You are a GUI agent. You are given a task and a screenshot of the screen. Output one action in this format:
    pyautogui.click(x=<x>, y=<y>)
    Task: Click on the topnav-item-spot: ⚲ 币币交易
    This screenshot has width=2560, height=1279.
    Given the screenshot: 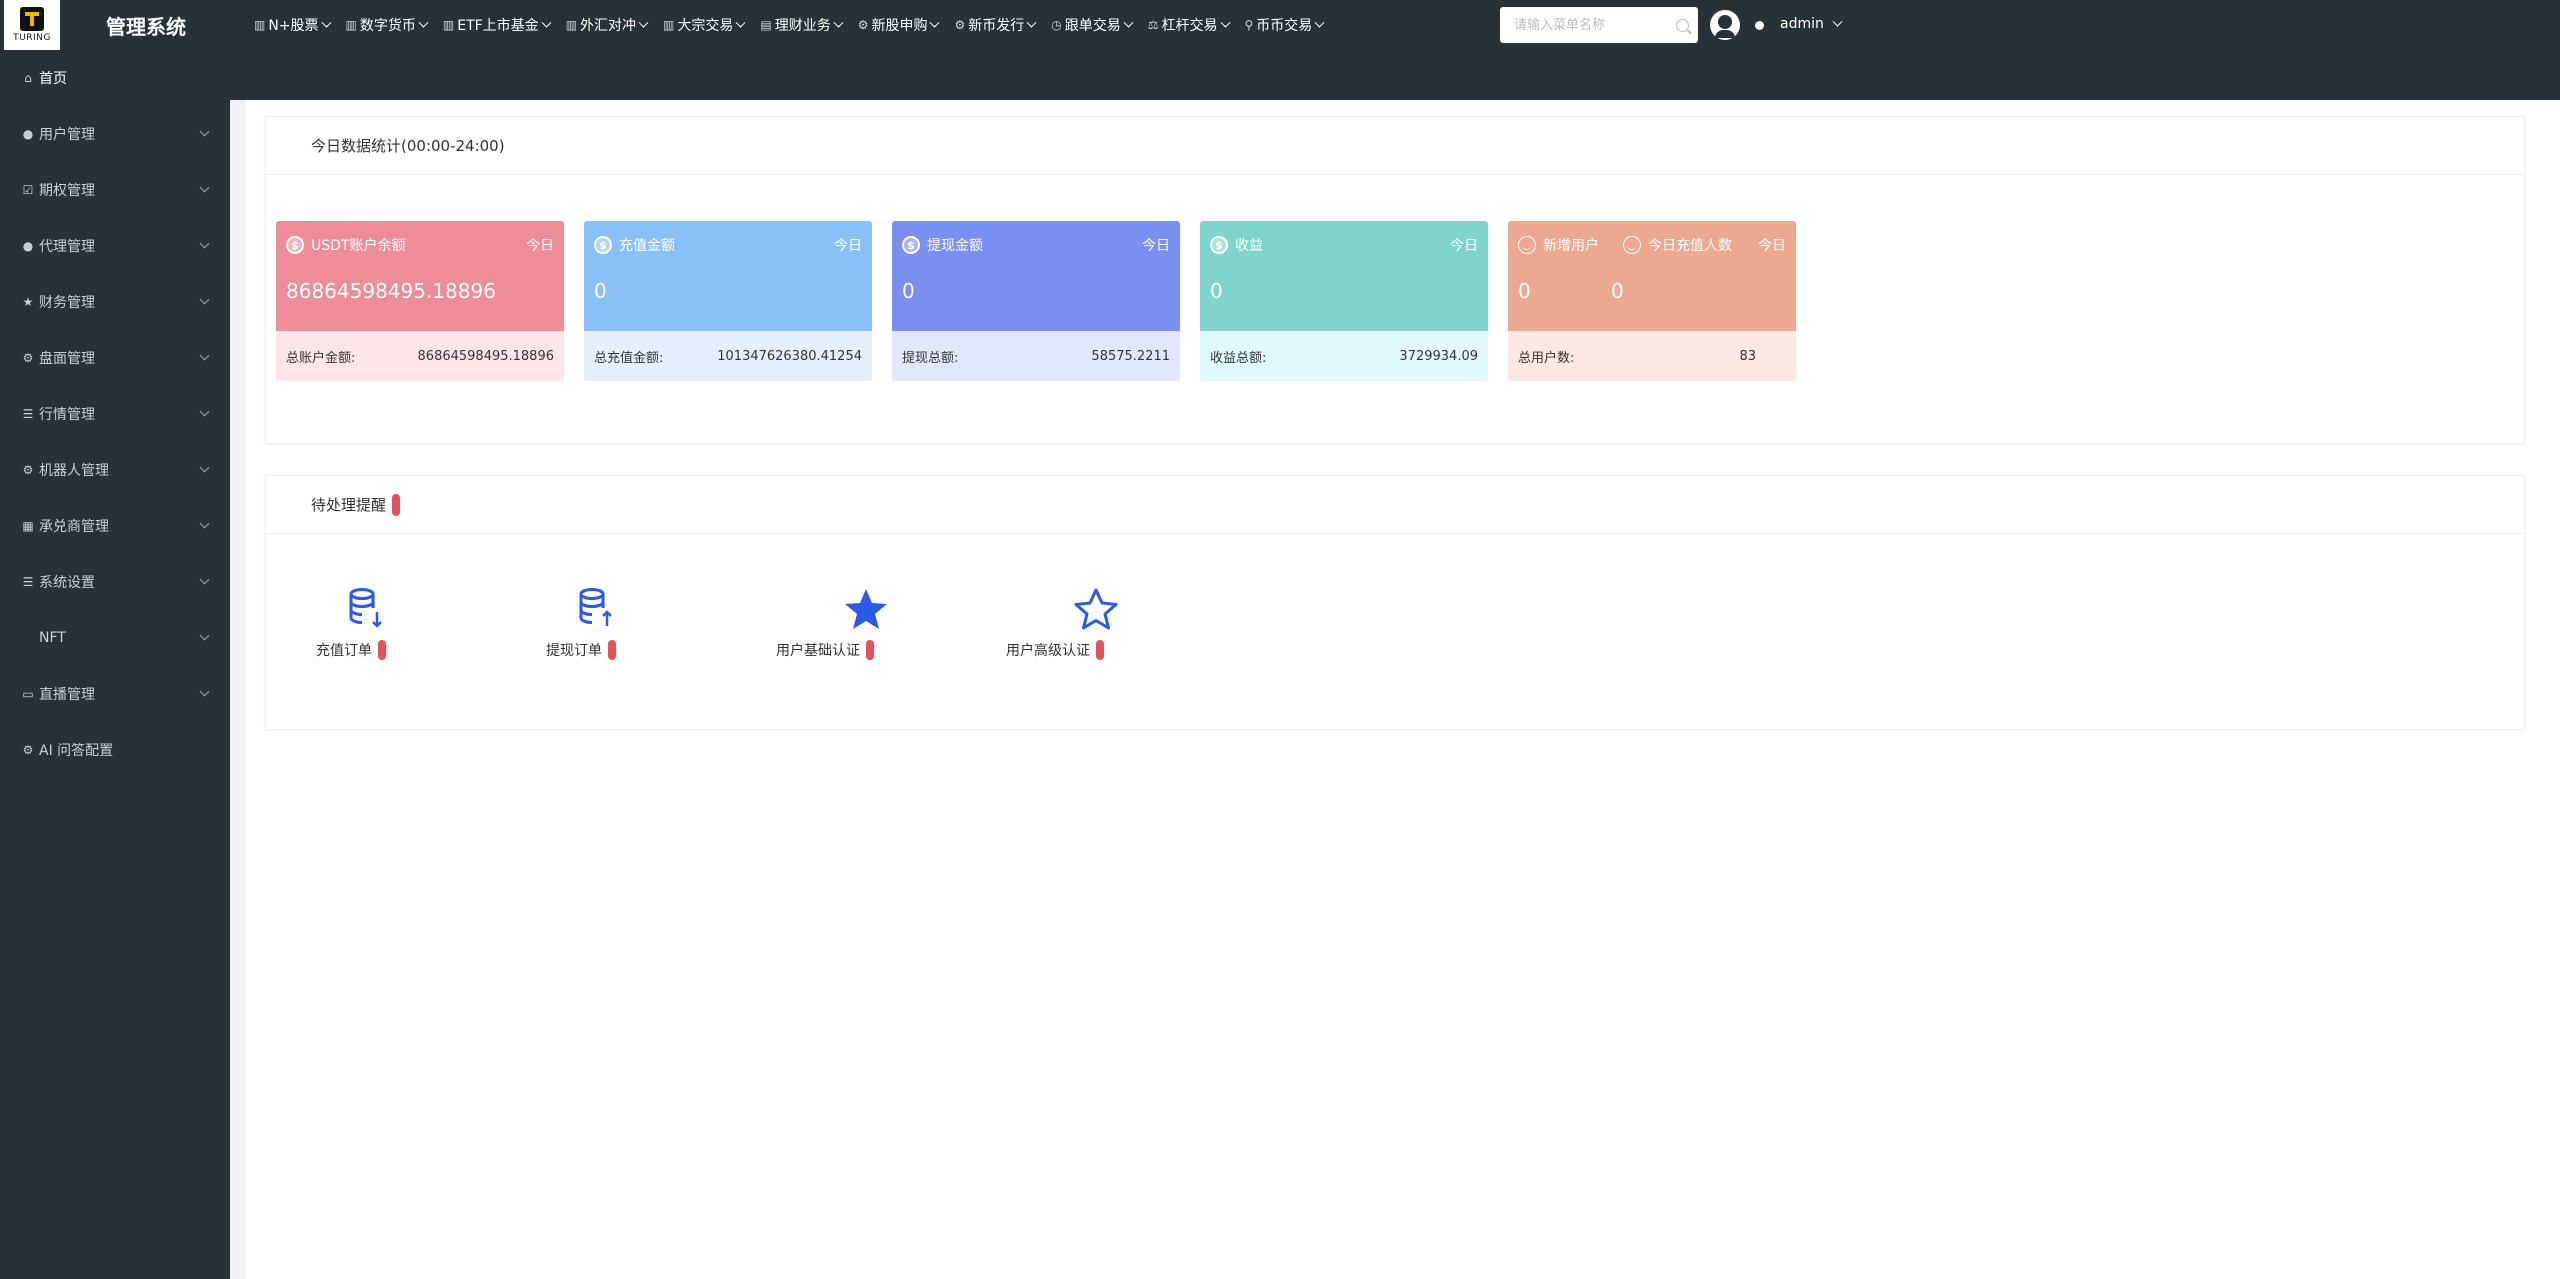 What is the action you would take?
    pyautogui.click(x=1284, y=25)
    